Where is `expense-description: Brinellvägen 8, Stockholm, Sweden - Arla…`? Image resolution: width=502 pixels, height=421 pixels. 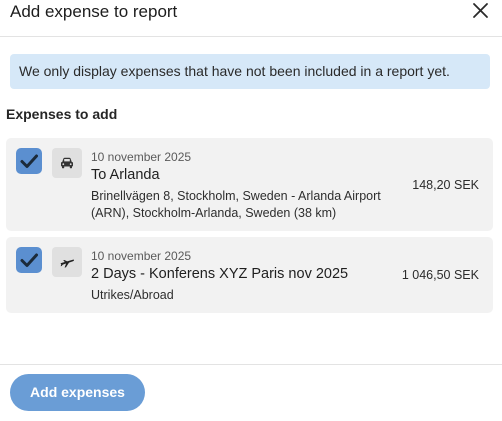
expense-description: Brinellvägen 8, Stockholm, Sweden - Arla… is located at coordinates (236, 204).